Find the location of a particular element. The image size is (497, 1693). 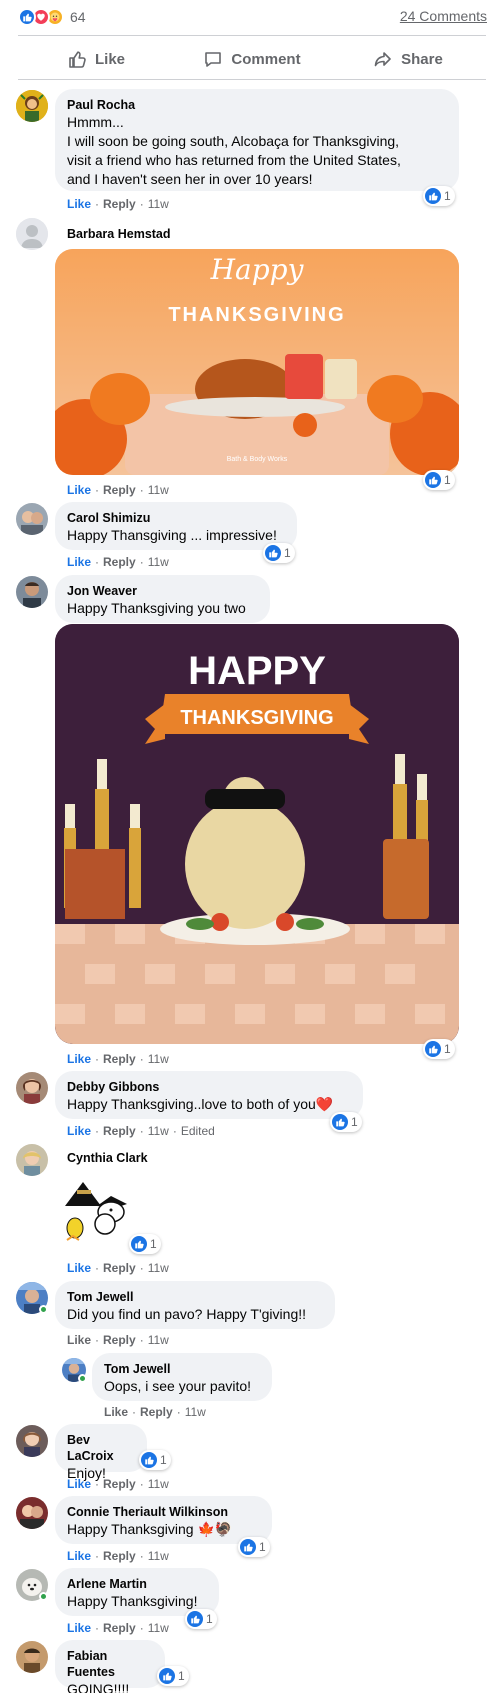

comment-author: Debby Gibbons is located at coordinates (209, 1087).